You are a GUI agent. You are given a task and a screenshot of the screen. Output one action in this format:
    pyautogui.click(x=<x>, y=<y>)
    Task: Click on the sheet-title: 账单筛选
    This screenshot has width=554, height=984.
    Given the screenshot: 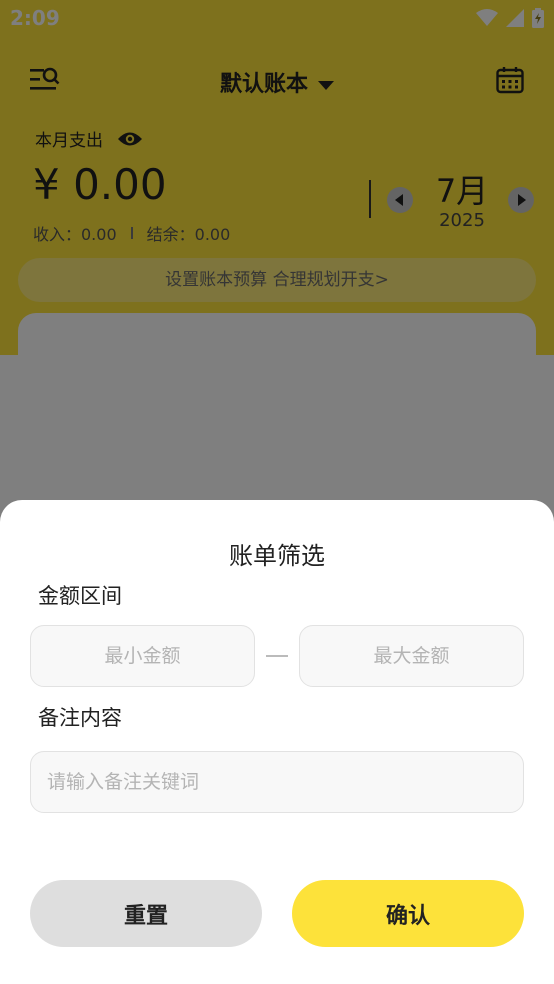 What is the action you would take?
    pyautogui.click(x=277, y=556)
    